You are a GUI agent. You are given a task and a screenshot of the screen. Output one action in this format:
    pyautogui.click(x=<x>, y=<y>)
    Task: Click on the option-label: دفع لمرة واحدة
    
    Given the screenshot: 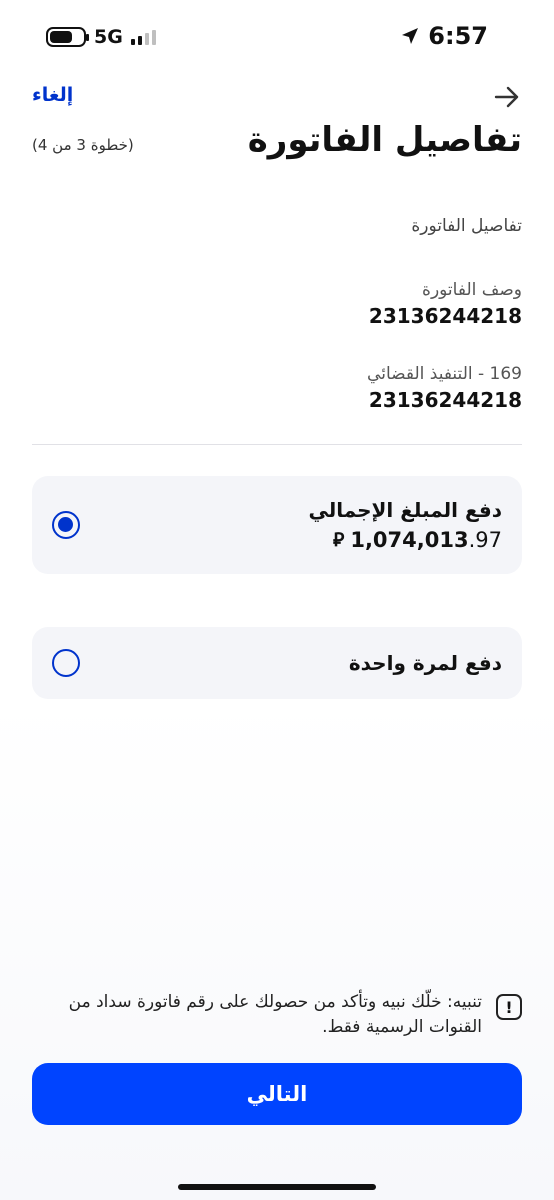 What is the action you would take?
    pyautogui.click(x=425, y=663)
    